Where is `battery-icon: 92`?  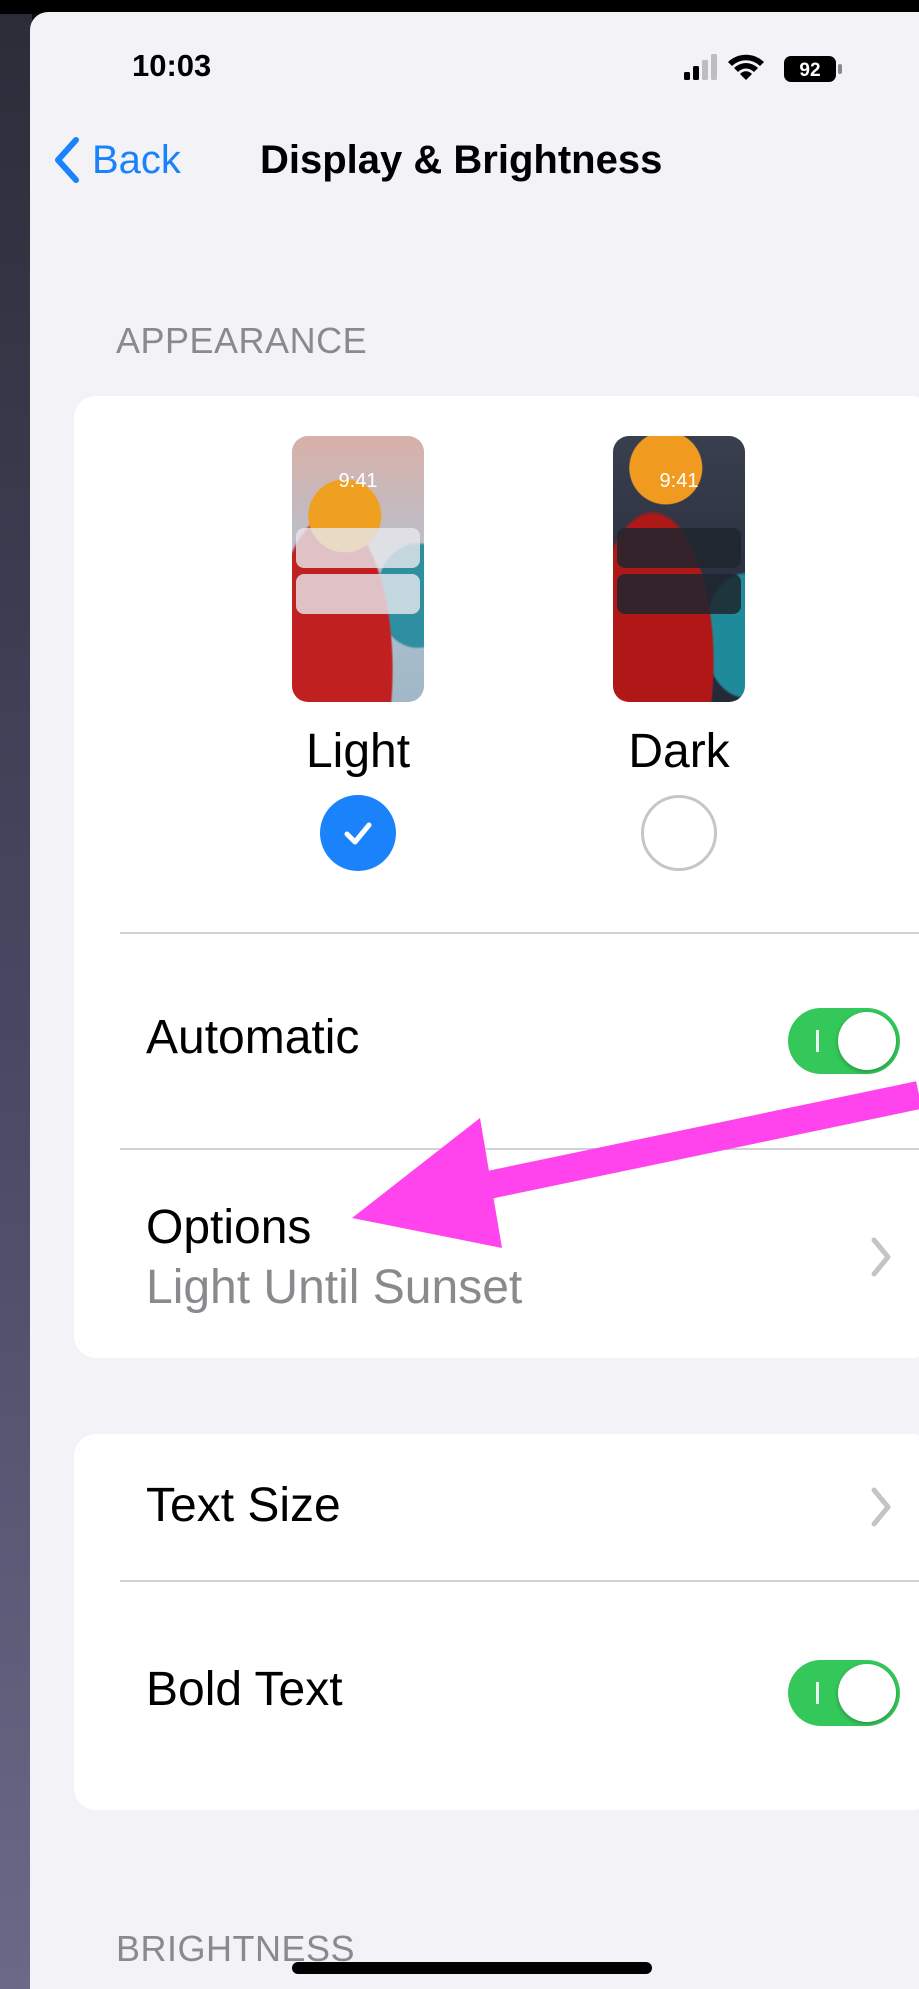
battery-icon: 92 is located at coordinates (813, 69).